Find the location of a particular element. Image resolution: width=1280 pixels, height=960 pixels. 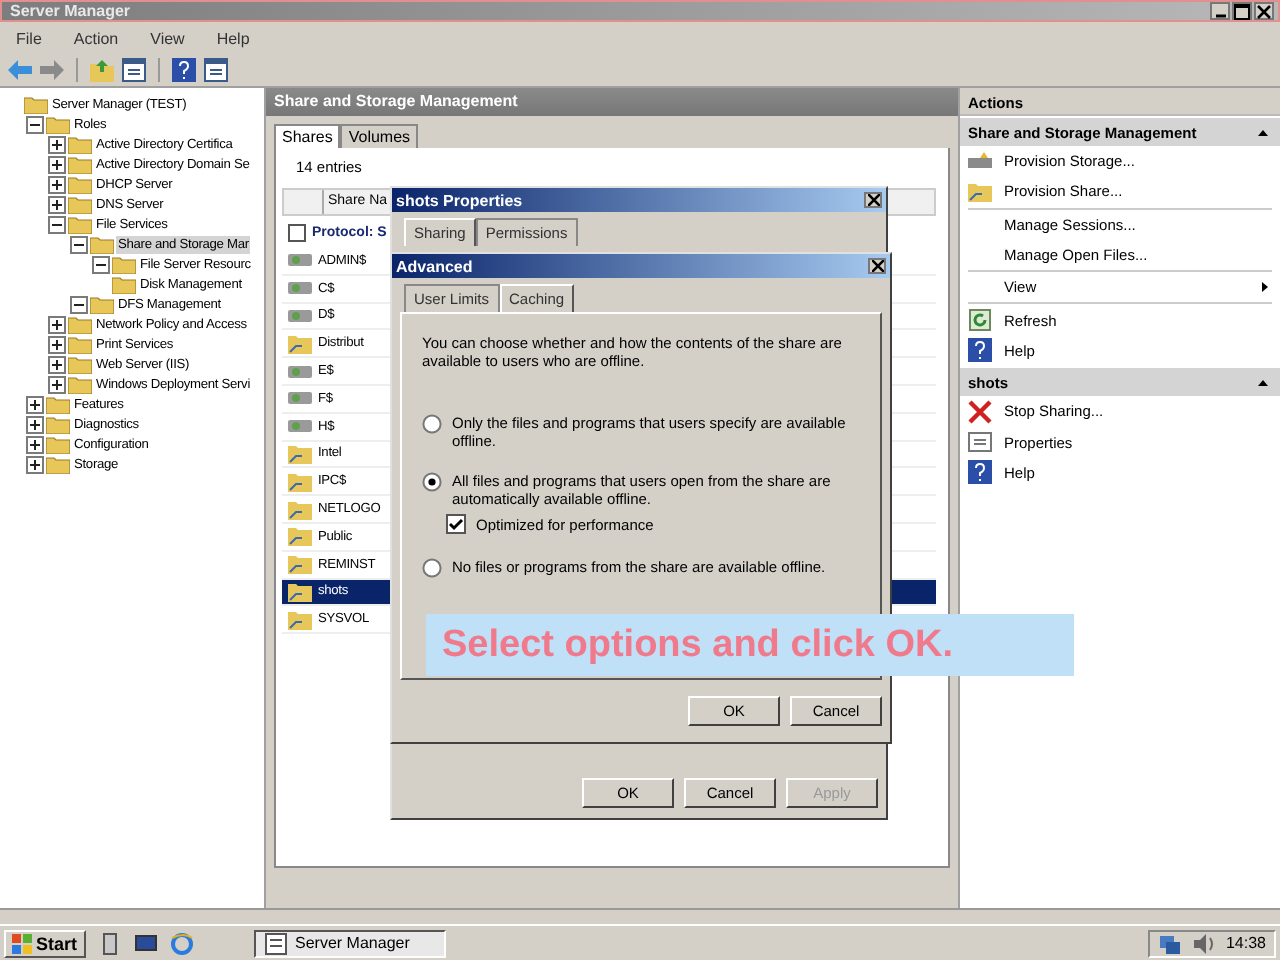

dialog-title: shots Properties is located at coordinates (459, 200).